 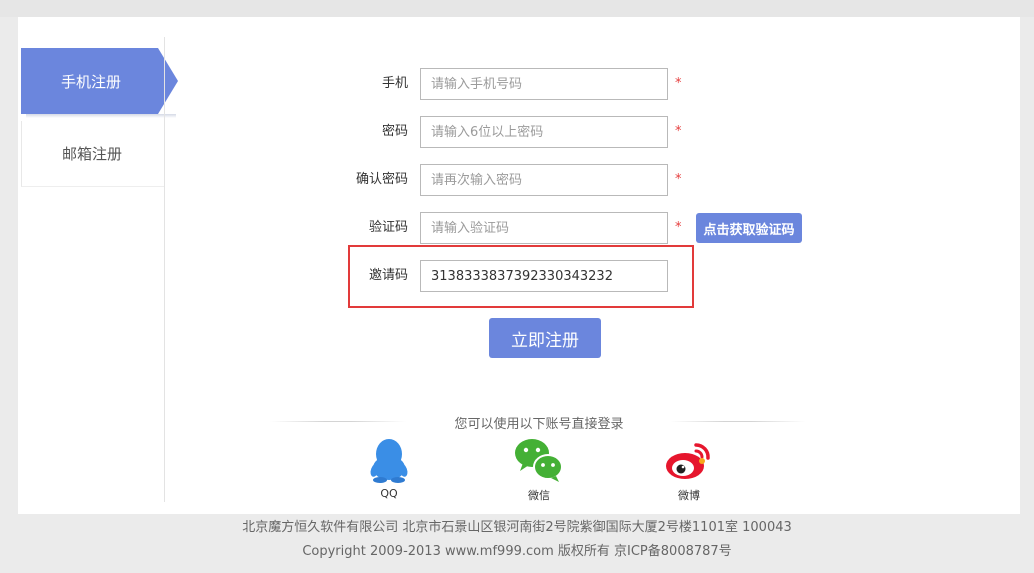 What do you see at coordinates (738, 421) in the screenshot?
I see `social-divider-right` at bounding box center [738, 421].